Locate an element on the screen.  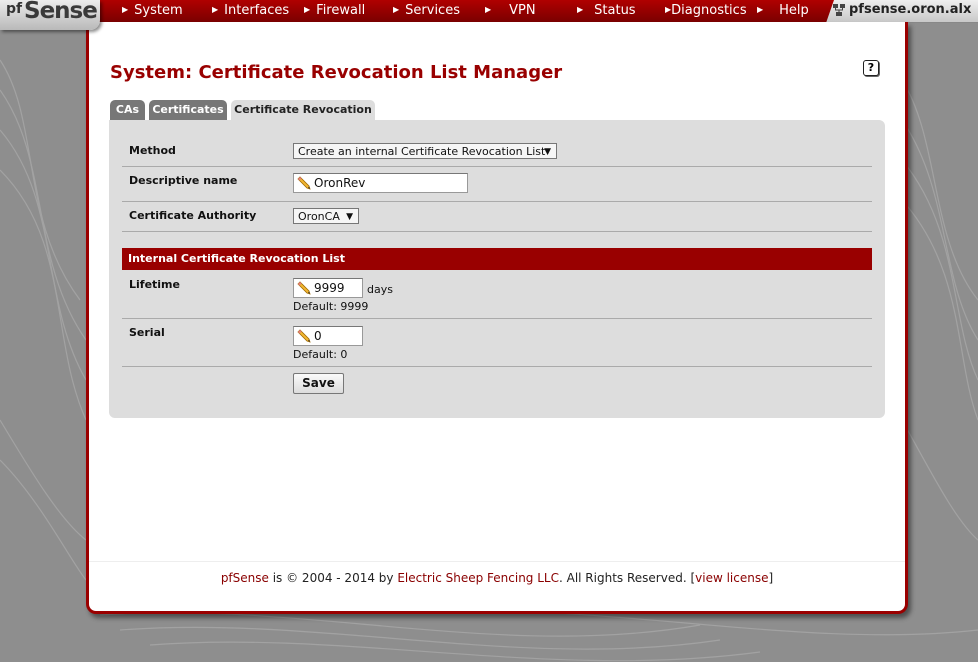
lifetime-input: 9999 is located at coordinates (328, 288).